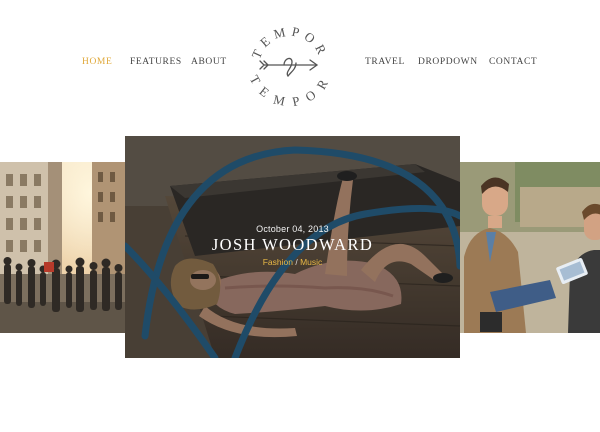  I want to click on nav-features: FEATURES, so click(156, 62).